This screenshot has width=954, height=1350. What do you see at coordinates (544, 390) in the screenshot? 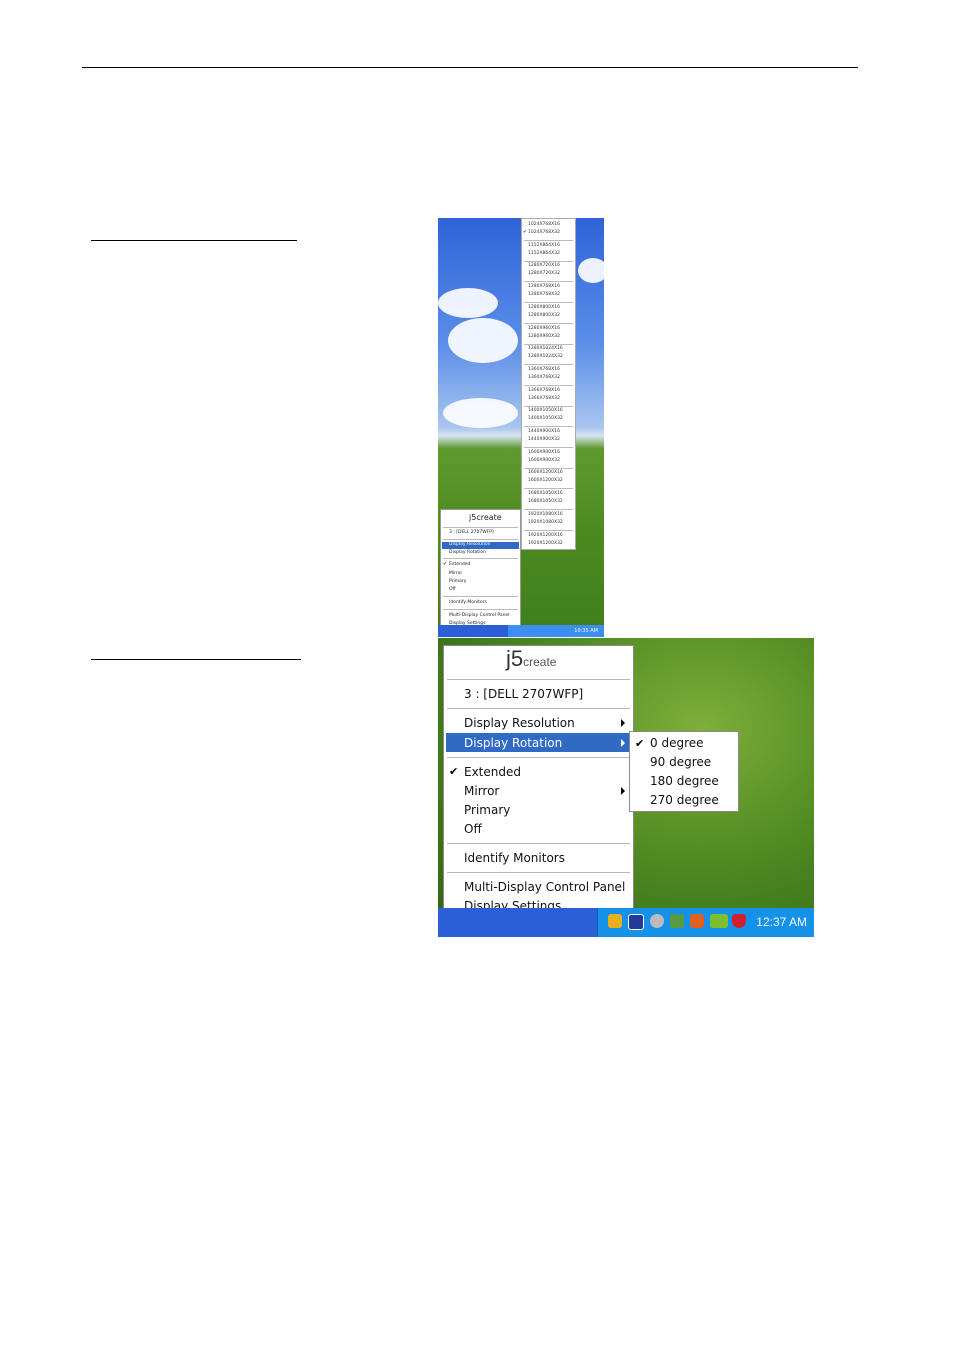
I see `resolution-option: 1366X768X16` at bounding box center [544, 390].